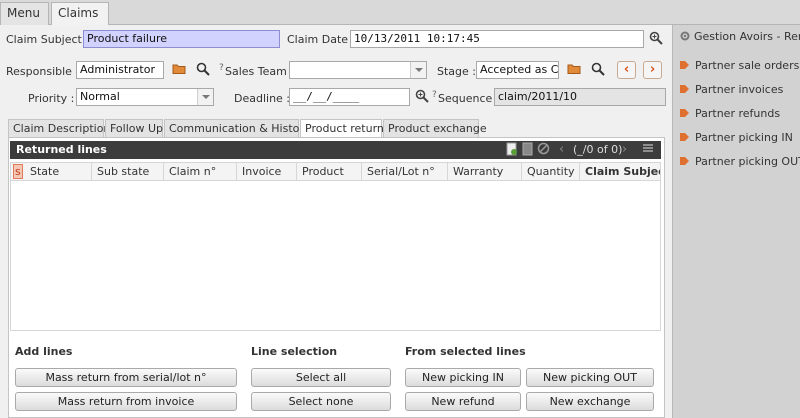  I want to click on new-picking-out-button: New picking OUT, so click(590, 377).